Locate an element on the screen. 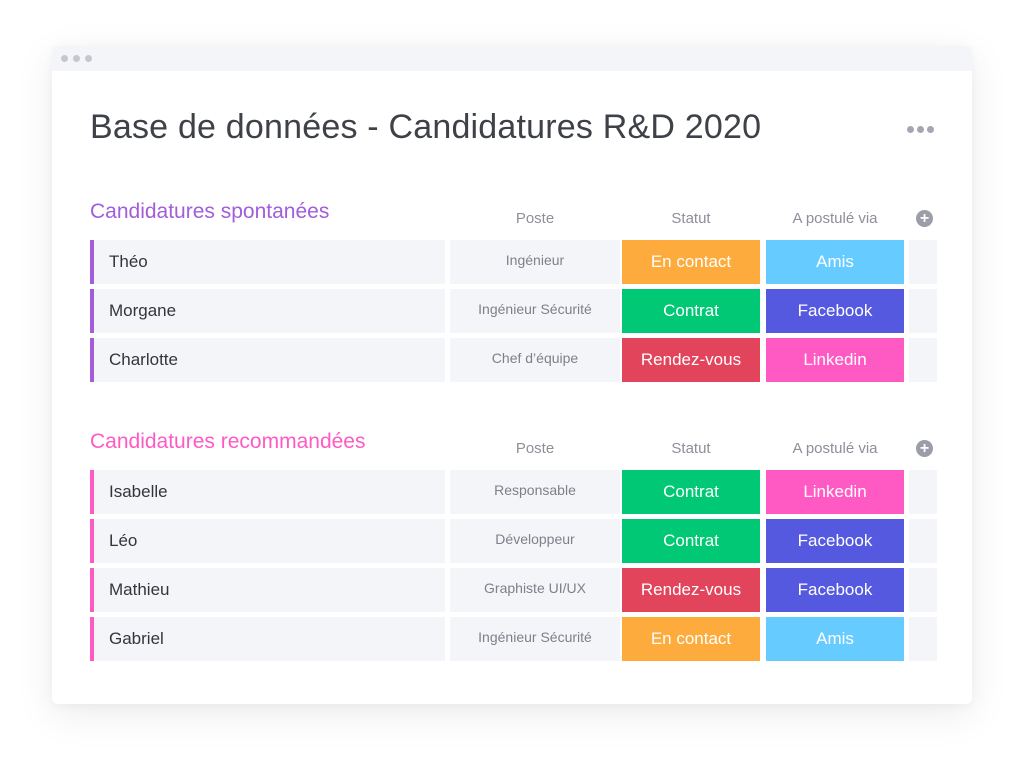  name-cell: Théo is located at coordinates (267, 262).